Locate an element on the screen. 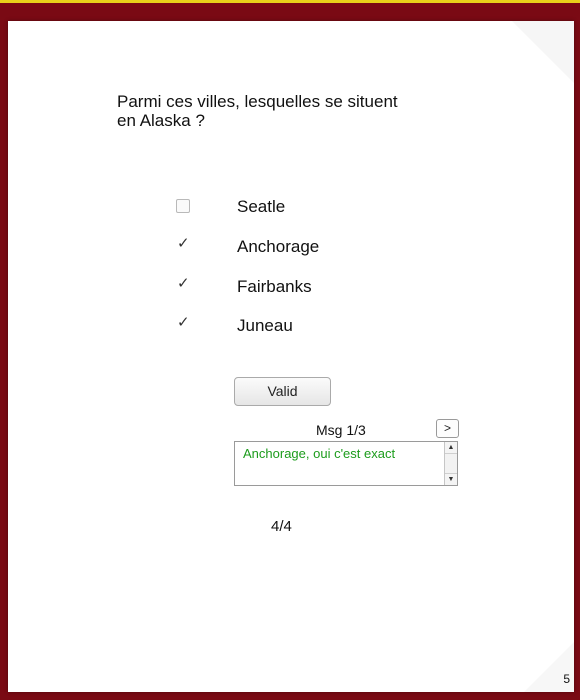 Image resolution: width=580 pixels, height=700 pixels. page-corner-fold is located at coordinates (543, 52).